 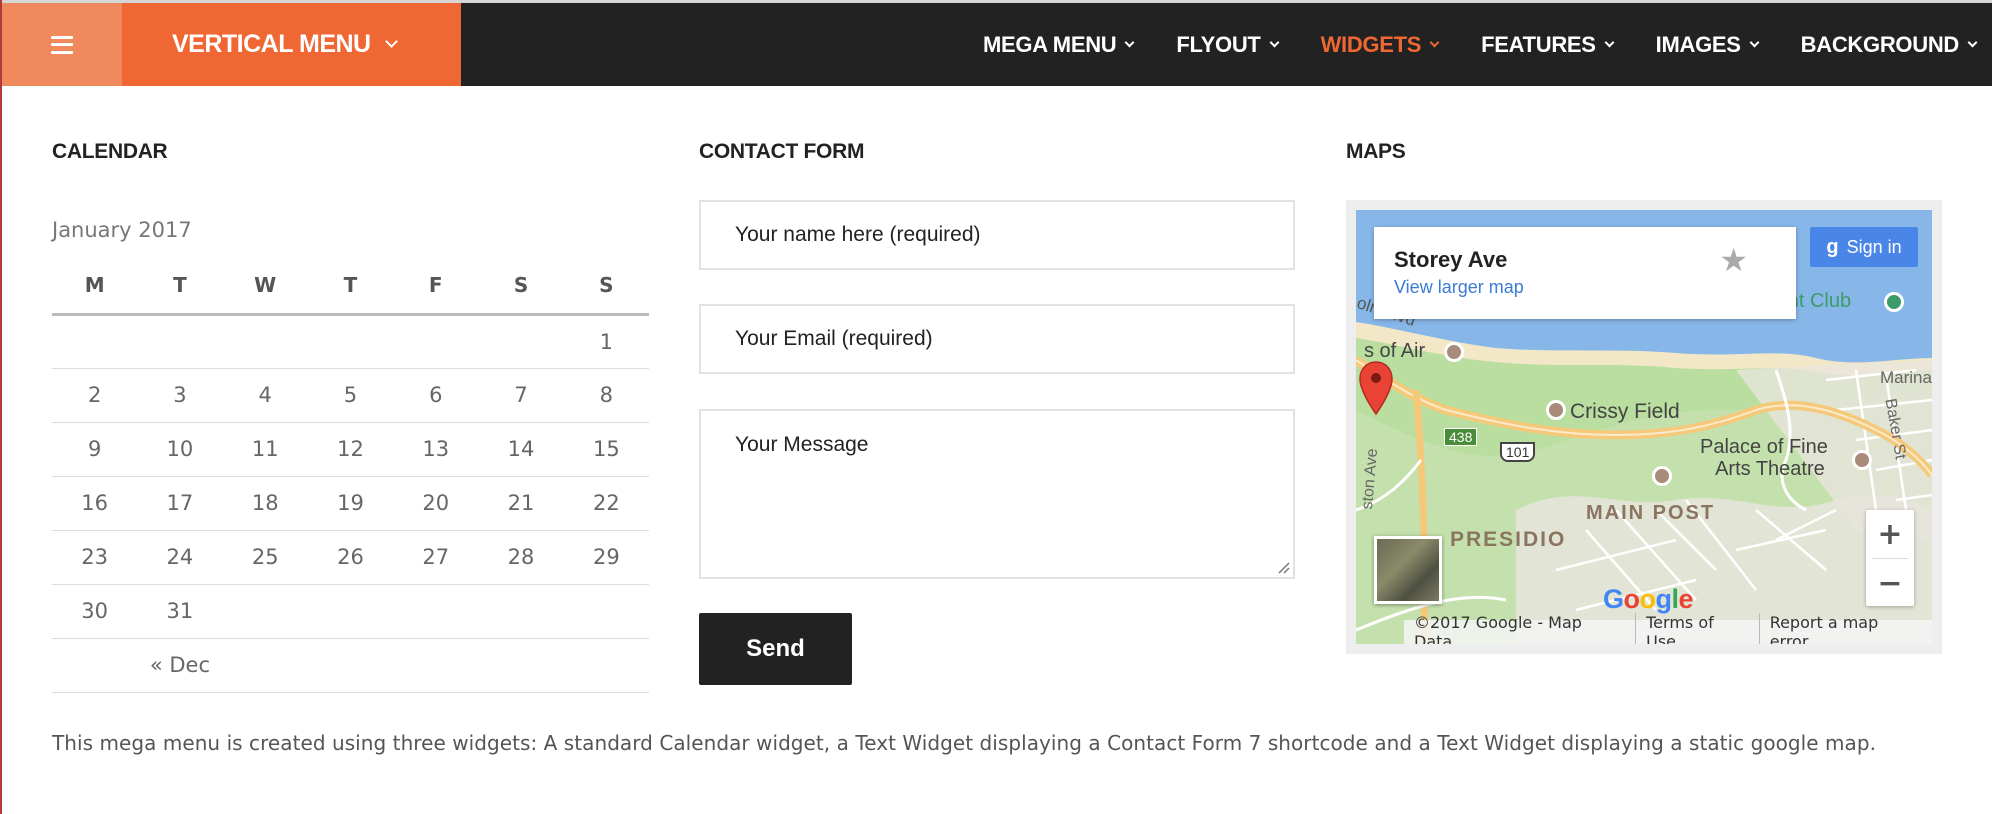 I want to click on contact-form-title: CONTACT FORM, so click(x=782, y=151).